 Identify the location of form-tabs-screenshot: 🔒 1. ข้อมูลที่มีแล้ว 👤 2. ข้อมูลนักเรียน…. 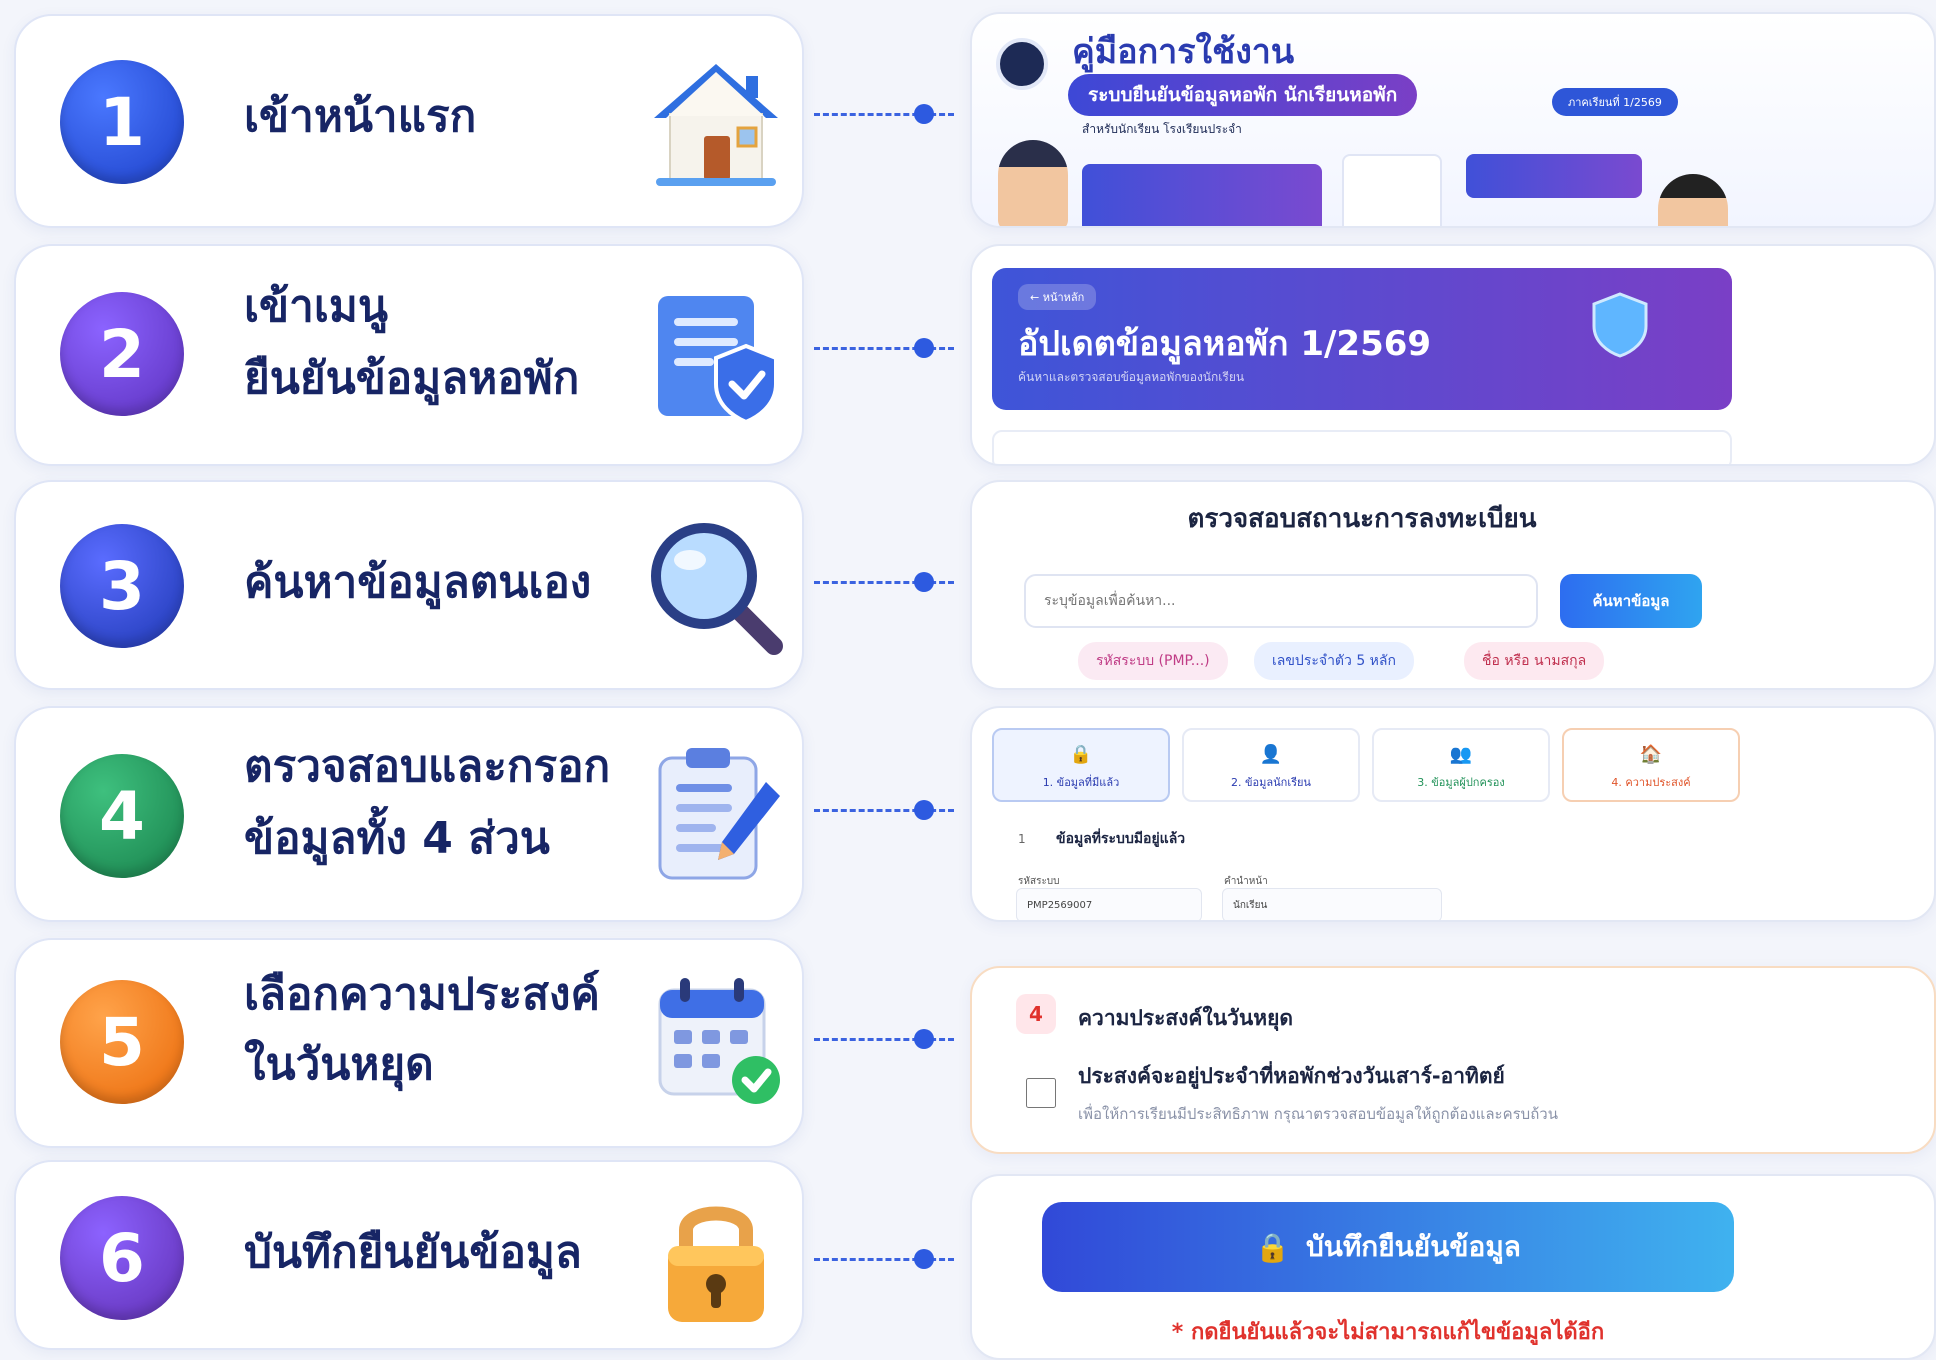
(1453, 814).